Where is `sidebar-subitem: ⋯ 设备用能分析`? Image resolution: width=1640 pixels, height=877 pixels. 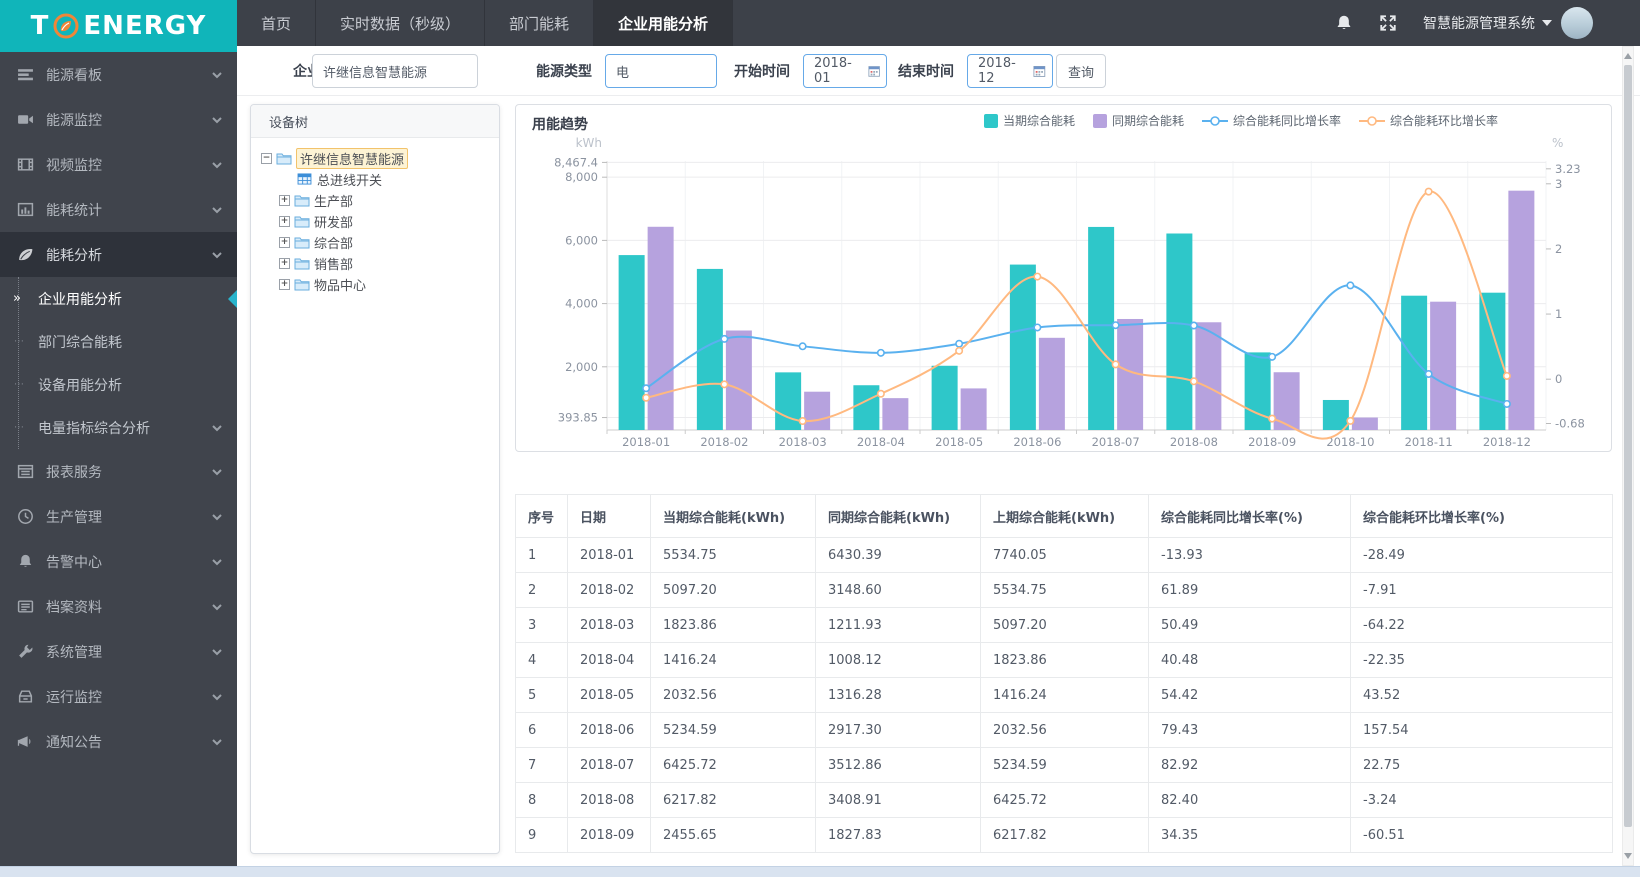
sidebar-subitem: ⋯ 设备用能分析 is located at coordinates (118, 384).